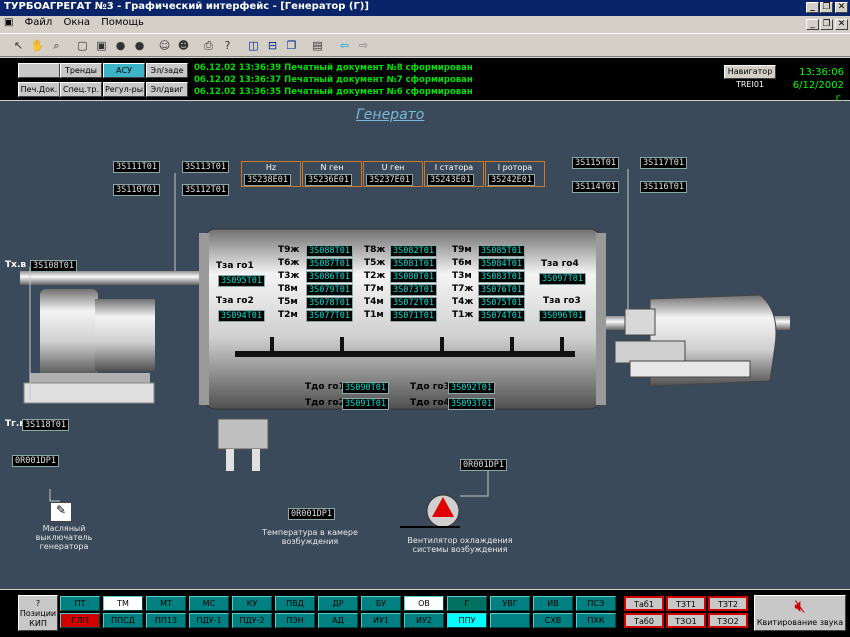 The height and width of the screenshot is (637, 850). What do you see at coordinates (329, 290) in the screenshot?
I see `stator-tag: 3S079T01` at bounding box center [329, 290].